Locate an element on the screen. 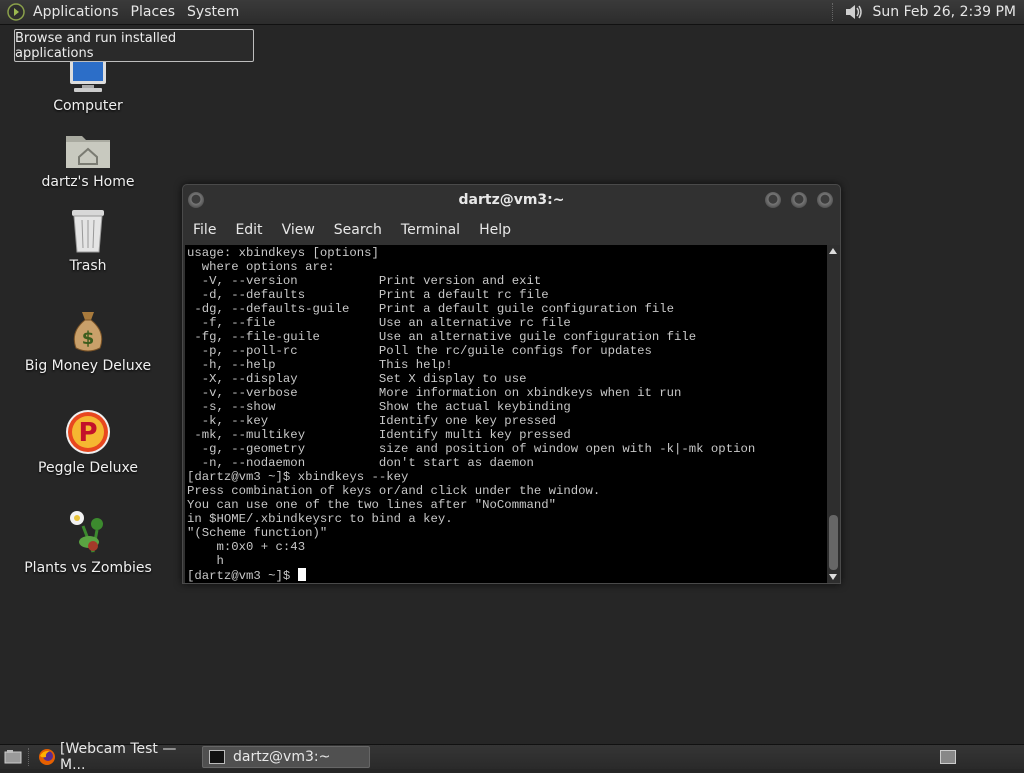 This screenshot has height=773, width=1024. terminal-line: -n, --nodaemon don't start as daemon is located at coordinates (360, 463).